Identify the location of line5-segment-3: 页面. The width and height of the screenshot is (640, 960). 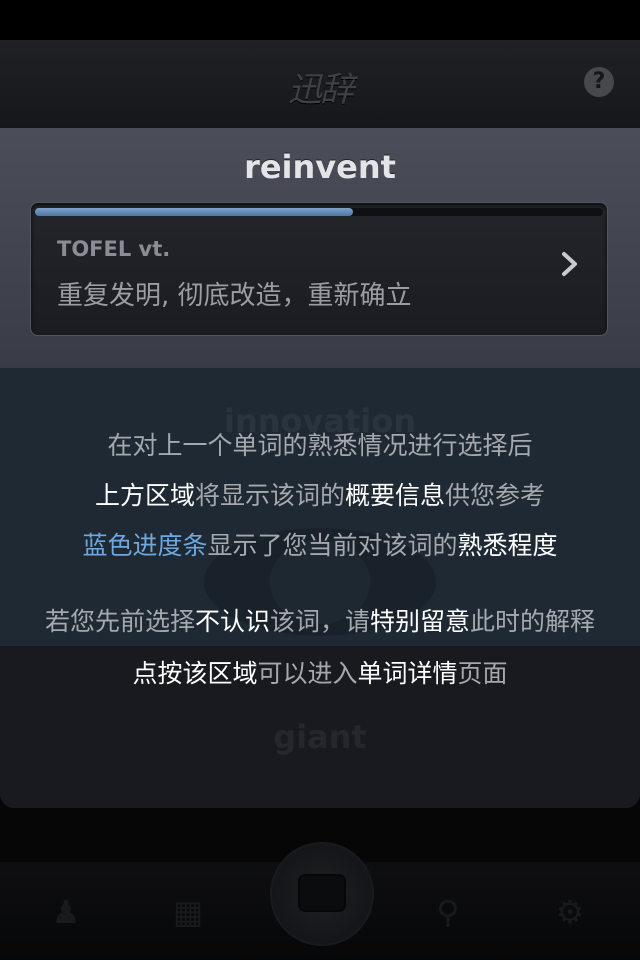
(482, 673).